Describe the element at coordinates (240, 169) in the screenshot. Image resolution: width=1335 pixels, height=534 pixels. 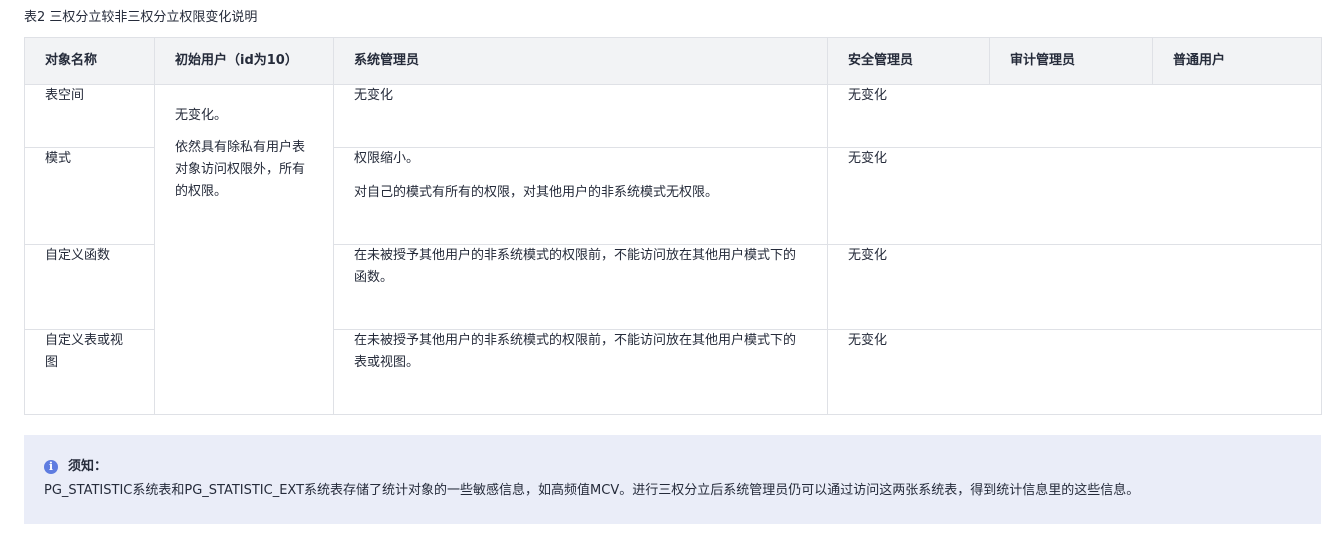
I see `initial-user-line: 依然具有除私有用户表对象访问权限外，所有的权限。` at that location.